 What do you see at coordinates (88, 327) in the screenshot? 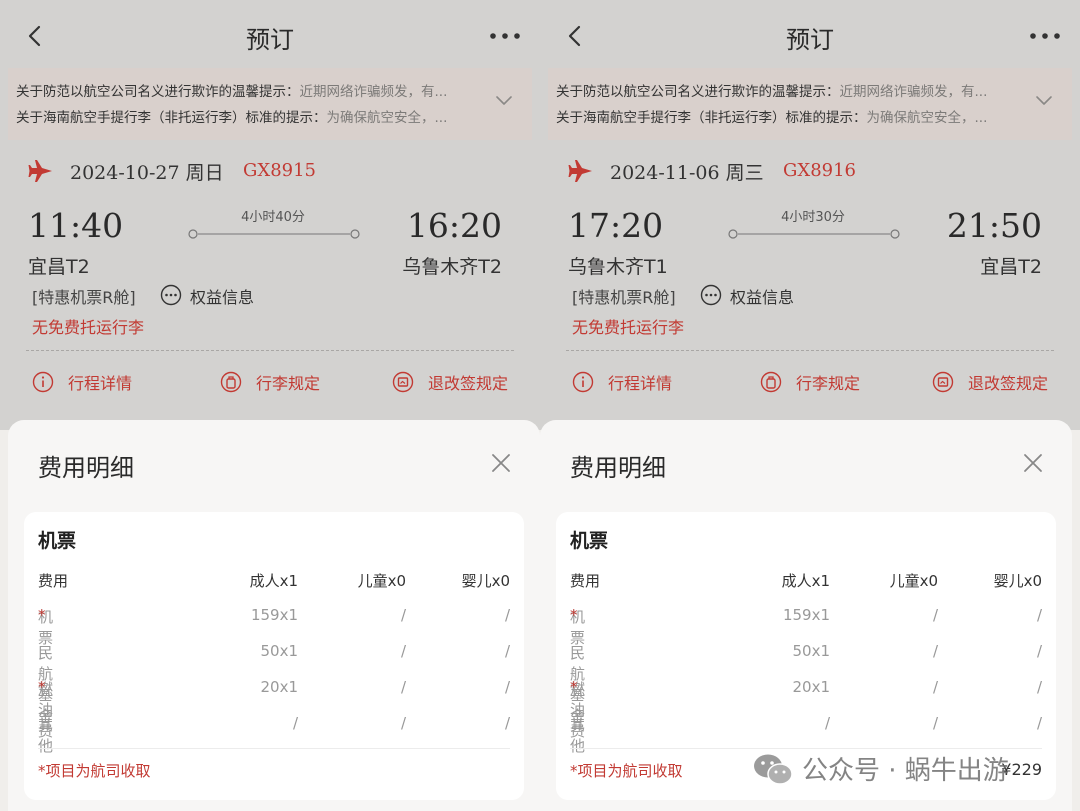
I see `baggage-notice: 无免费托运行李` at bounding box center [88, 327].